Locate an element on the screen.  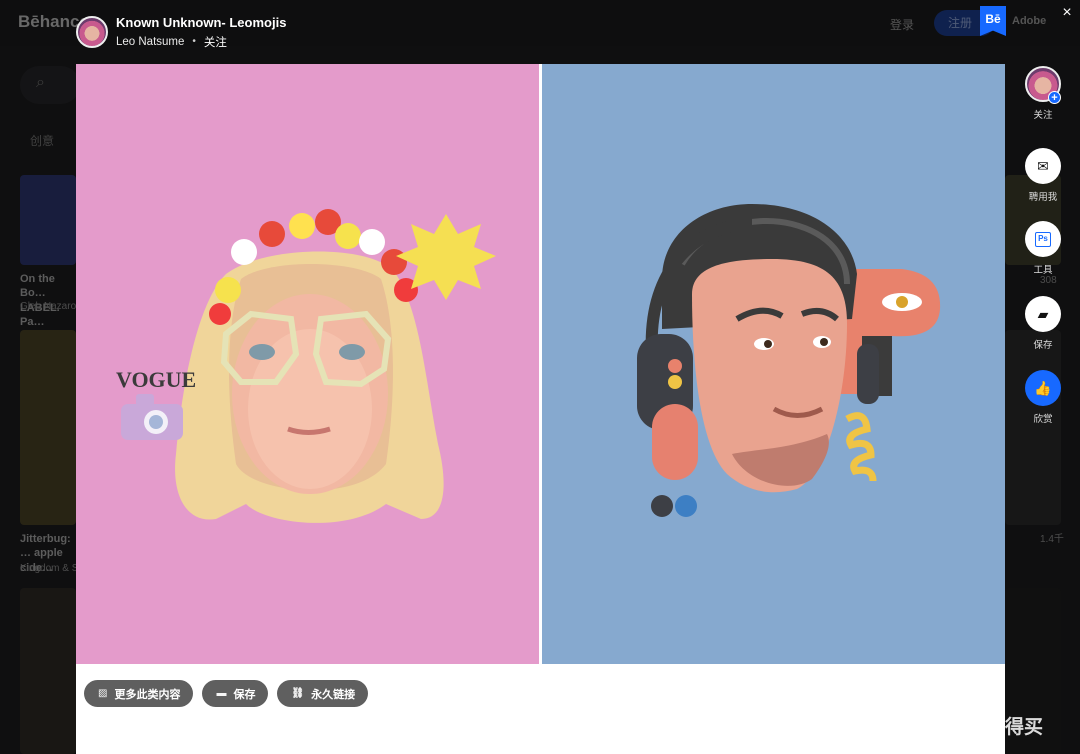
side-appreciate: 👍 欣赏 is located at coordinates (1043, 397).